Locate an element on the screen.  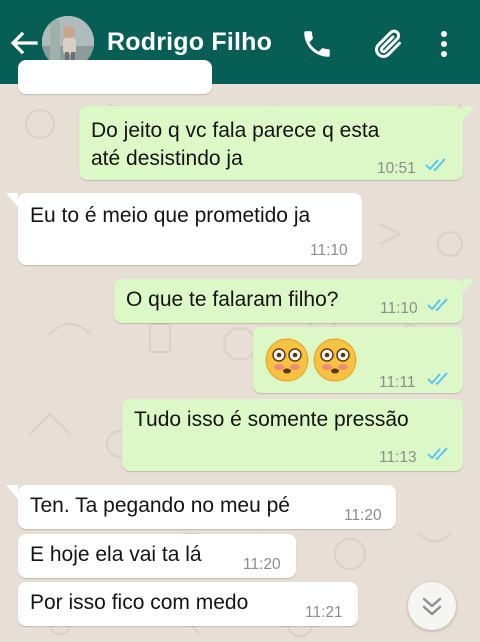
previous-message-bubble is located at coordinates (115, 77).